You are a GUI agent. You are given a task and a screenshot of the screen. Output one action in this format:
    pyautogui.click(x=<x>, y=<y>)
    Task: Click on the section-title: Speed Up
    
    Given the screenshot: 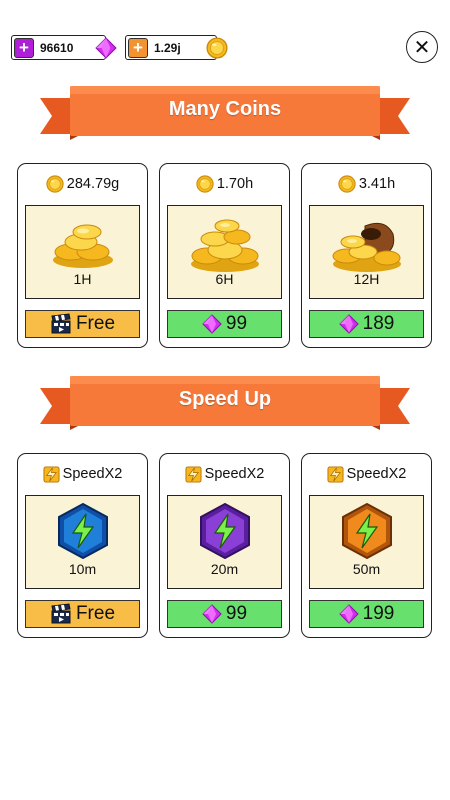 What is the action you would take?
    pyautogui.click(x=225, y=399)
    